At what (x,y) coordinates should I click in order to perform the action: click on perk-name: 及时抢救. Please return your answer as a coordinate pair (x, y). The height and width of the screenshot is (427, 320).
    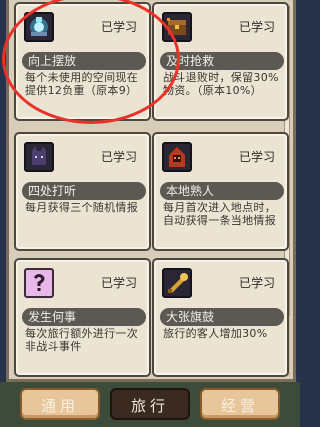
    Looking at the image, I should click on (222, 61).